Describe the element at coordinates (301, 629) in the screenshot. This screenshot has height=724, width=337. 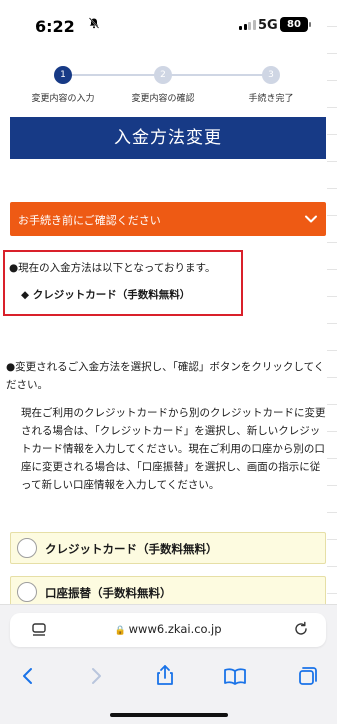
I see `reload-icon` at that location.